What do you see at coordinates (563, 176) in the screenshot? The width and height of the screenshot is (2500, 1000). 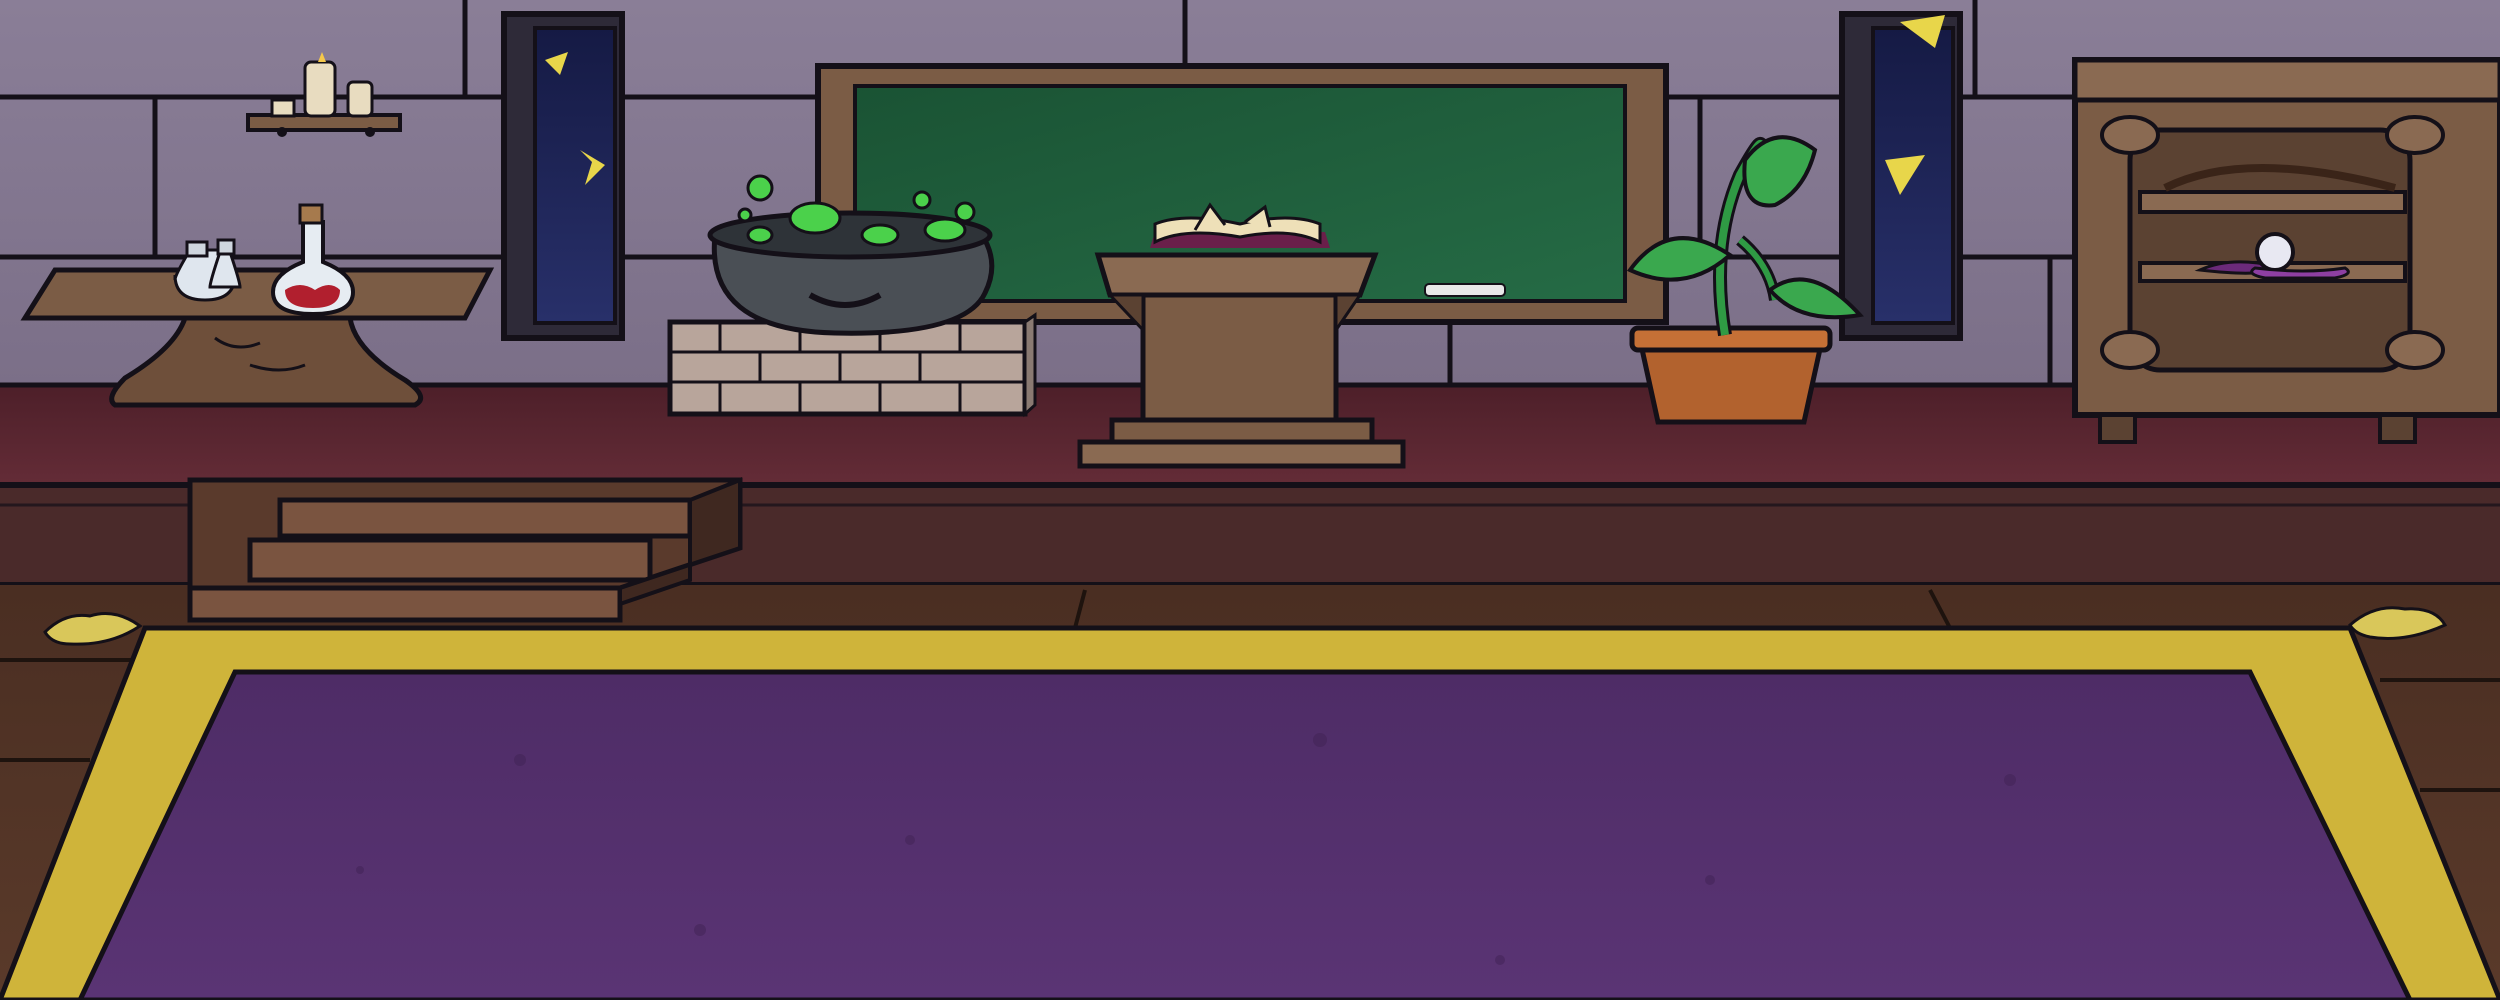 I see `window-left` at bounding box center [563, 176].